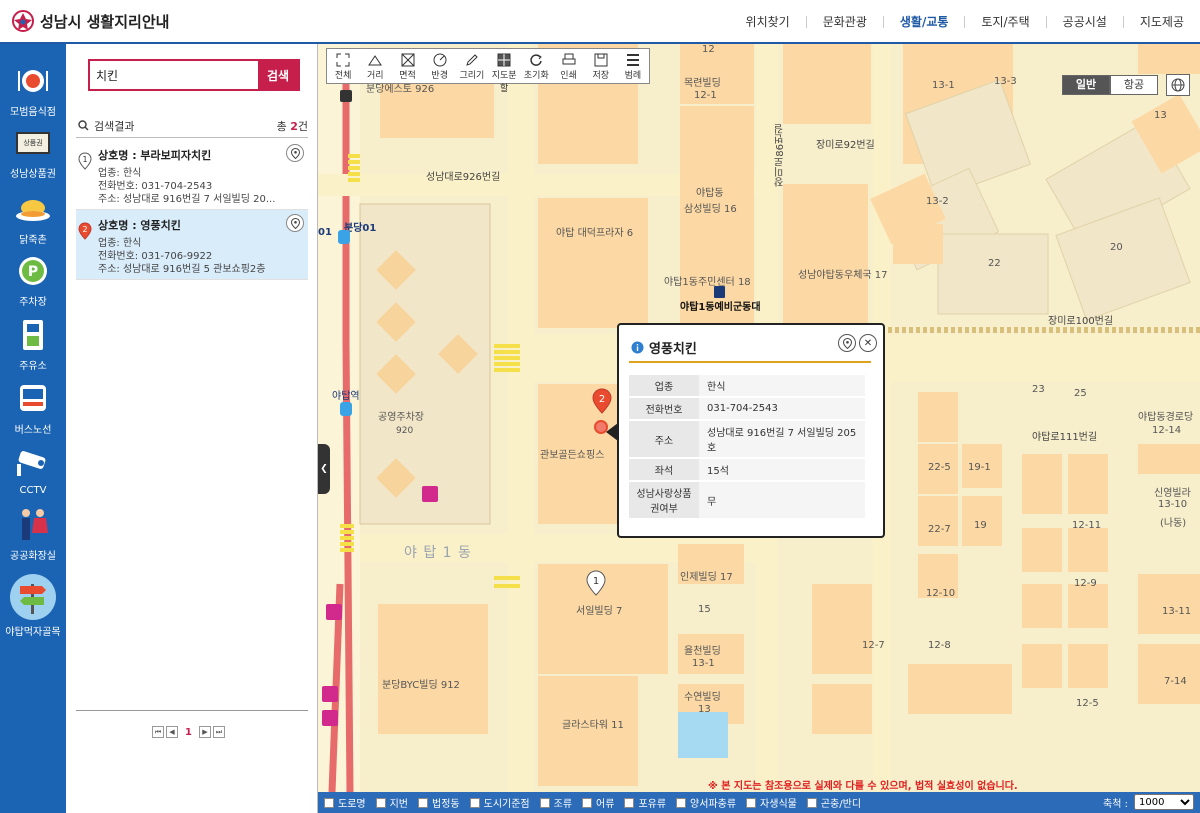 Image resolution: width=1200 pixels, height=813 pixels. What do you see at coordinates (401, 417) in the screenshot?
I see `map-label: 공영주차장` at bounding box center [401, 417].